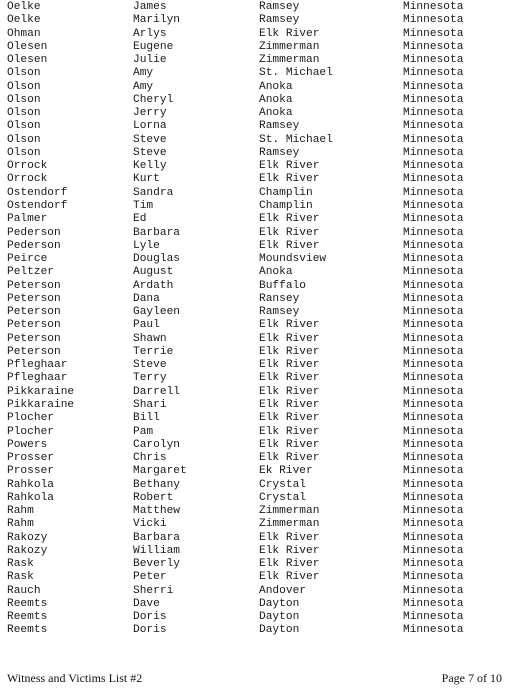 Image resolution: width=530 pixels, height=690 pixels. I want to click on first-name-cell: Barbara, so click(156, 537).